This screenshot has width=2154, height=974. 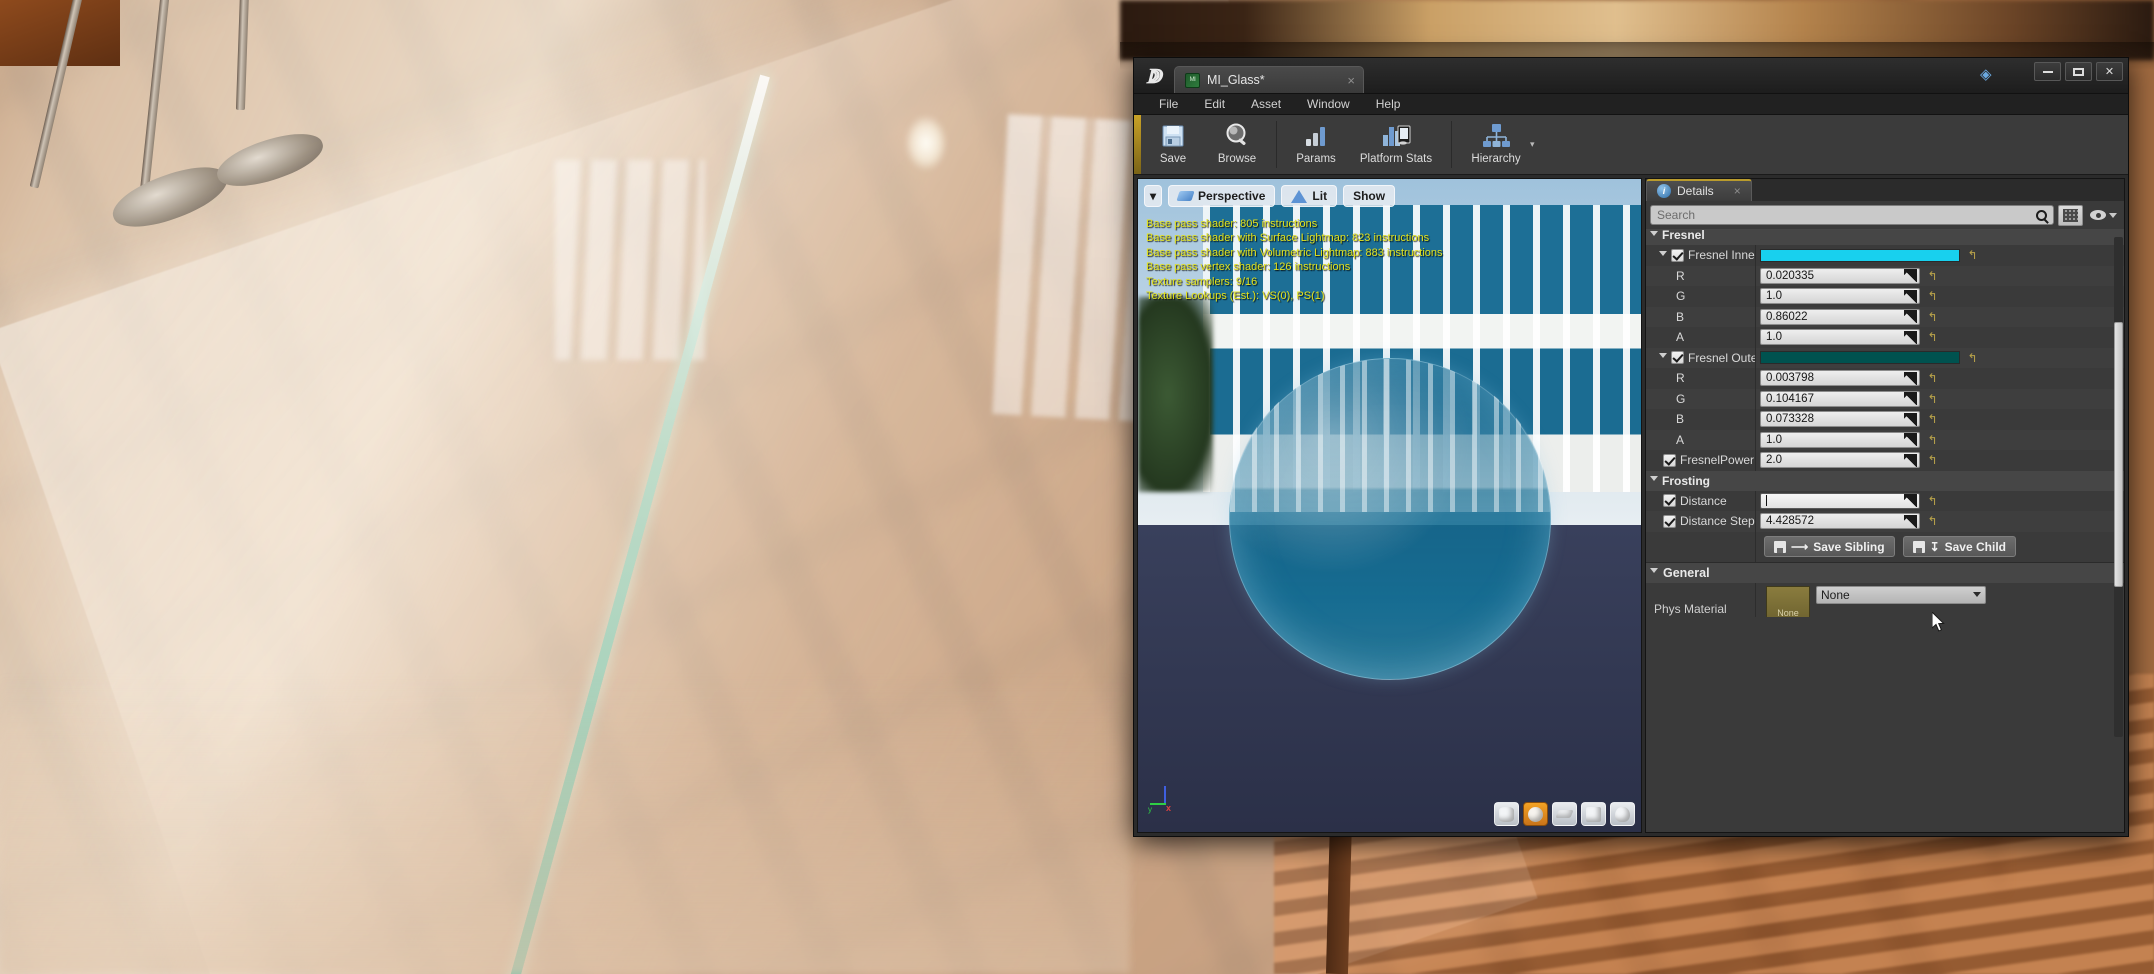 I want to click on viewport-options-button: ▾, so click(x=1153, y=196).